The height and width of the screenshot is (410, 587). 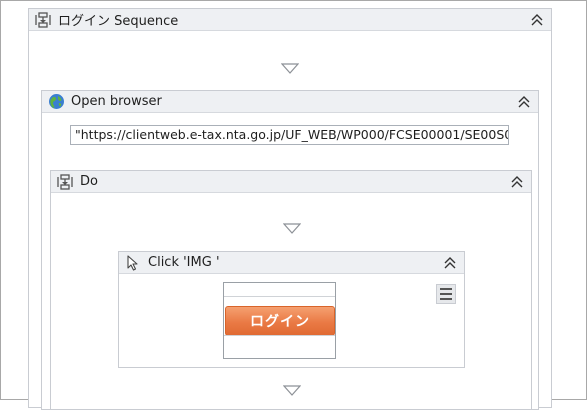 What do you see at coordinates (517, 182) in the screenshot?
I see `collapse-do-icon` at bounding box center [517, 182].